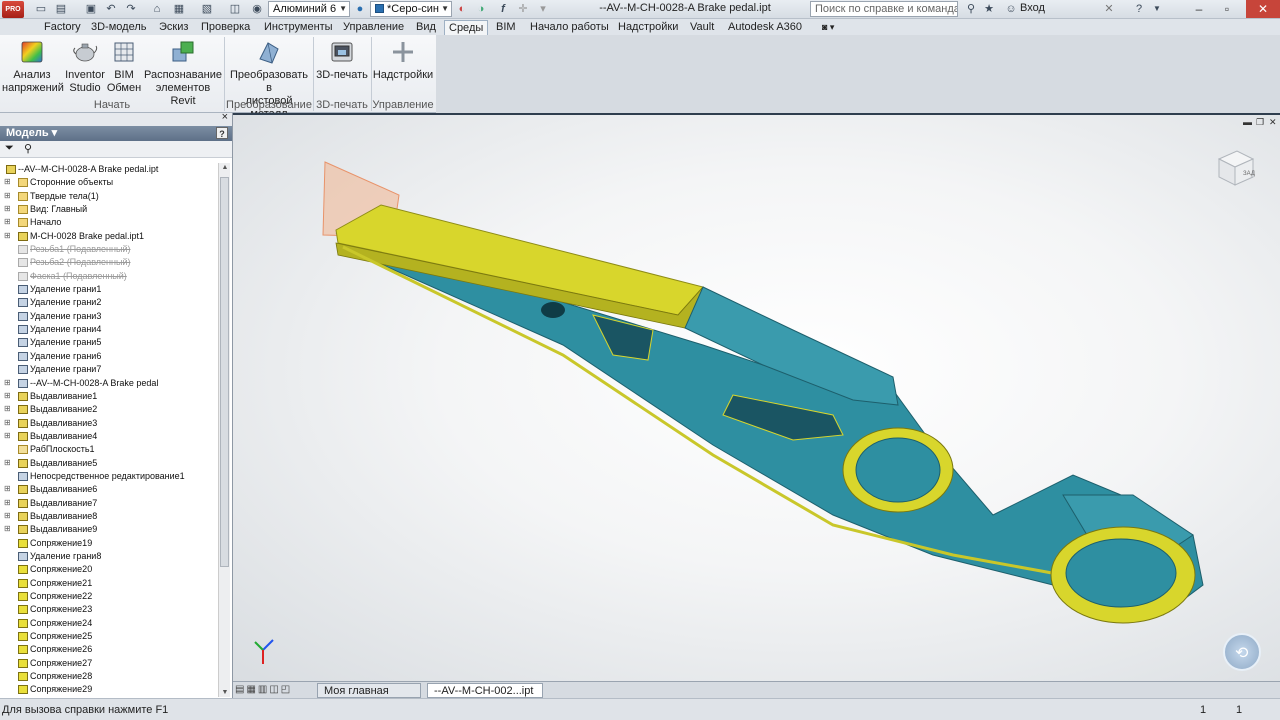  I want to click on close-icon: ×, so click(225, 117).